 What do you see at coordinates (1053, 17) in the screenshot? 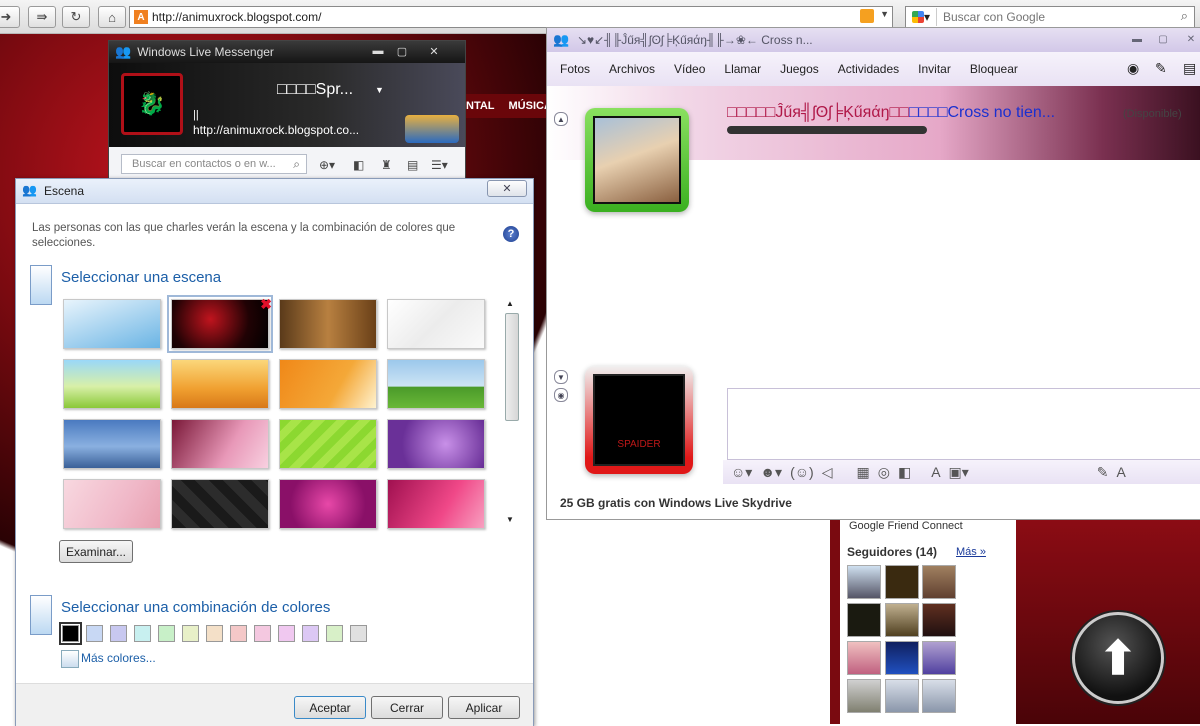
I see `search-input` at bounding box center [1053, 17].